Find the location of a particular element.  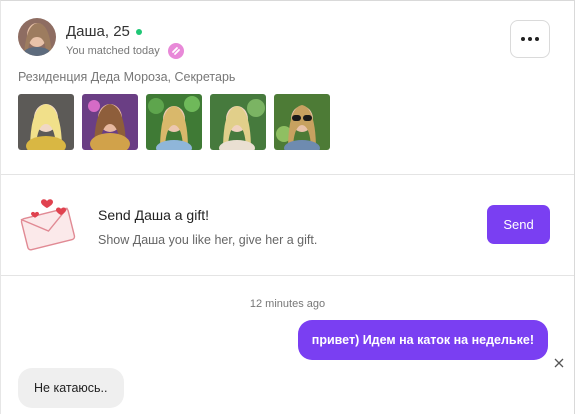

gift-title: Send Даша a gift! is located at coordinates (154, 215).